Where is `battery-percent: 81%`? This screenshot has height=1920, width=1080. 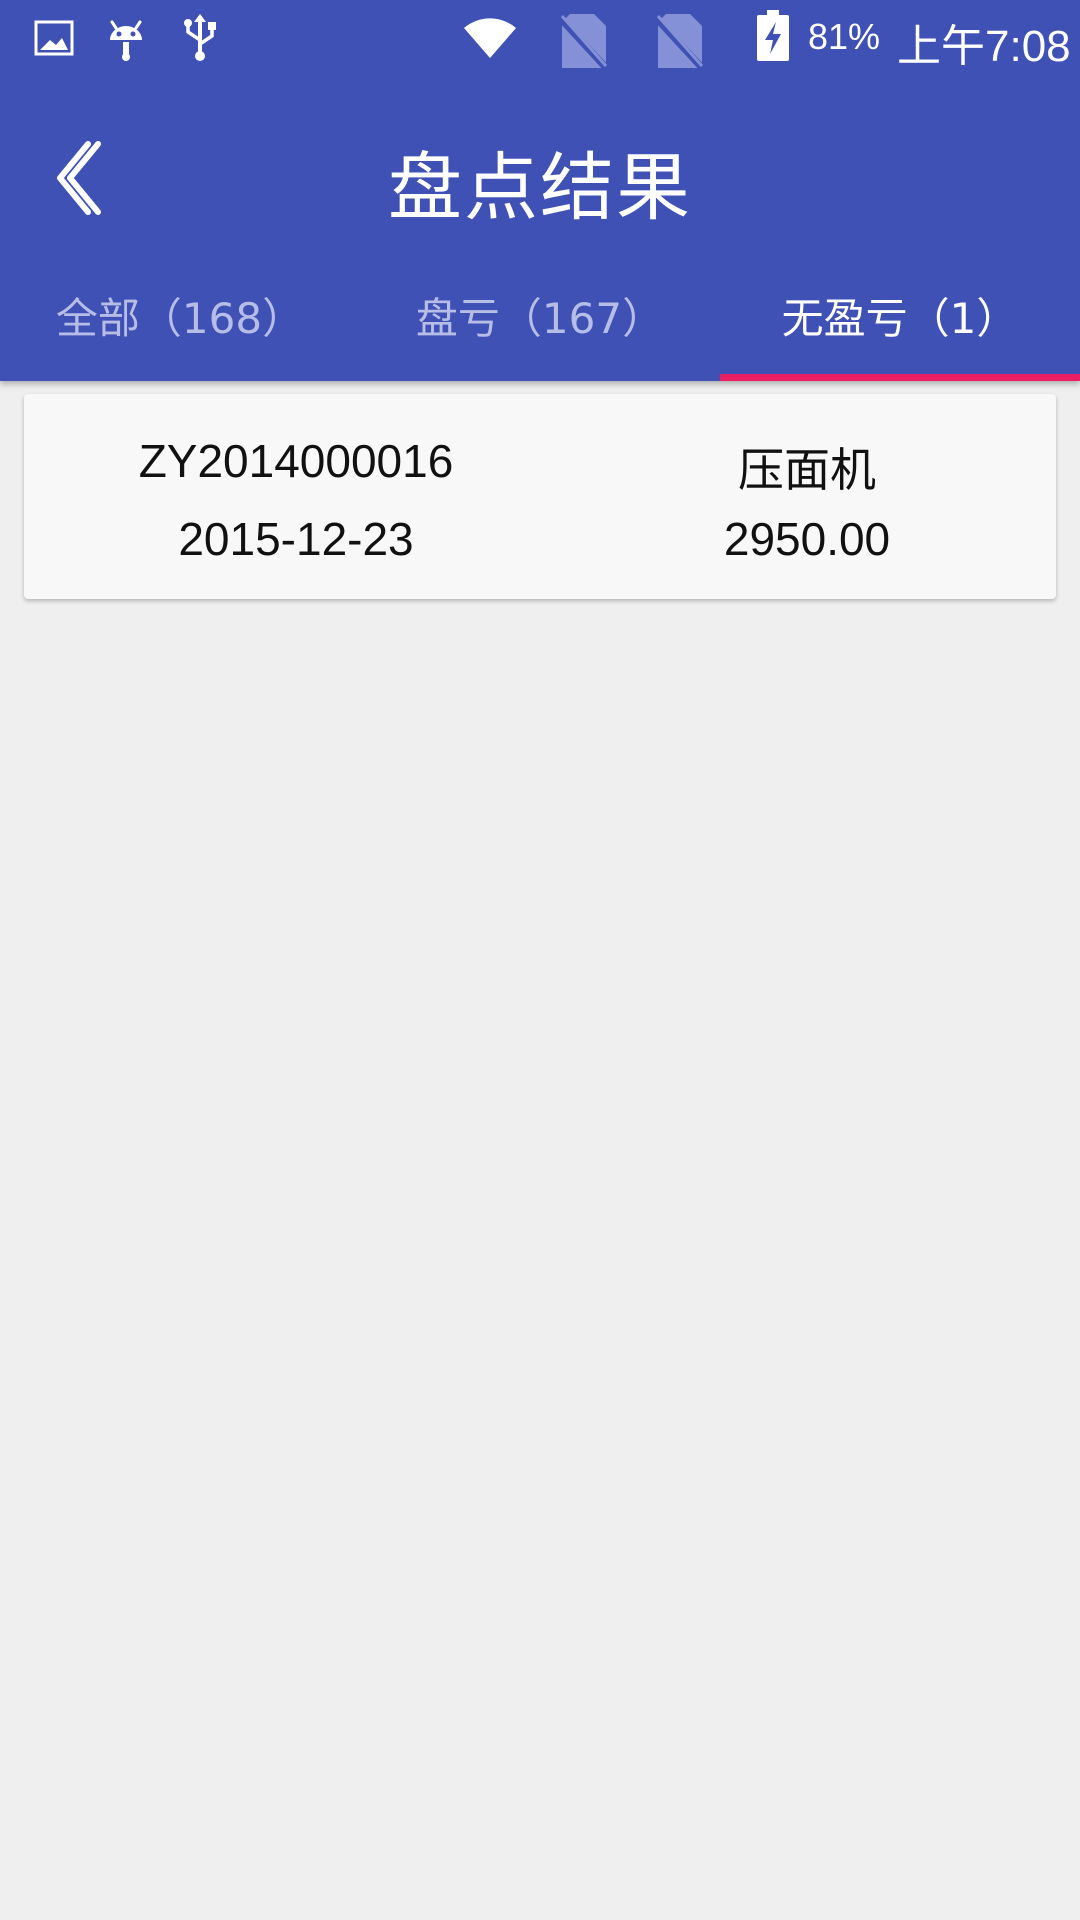 battery-percent: 81% is located at coordinates (844, 36).